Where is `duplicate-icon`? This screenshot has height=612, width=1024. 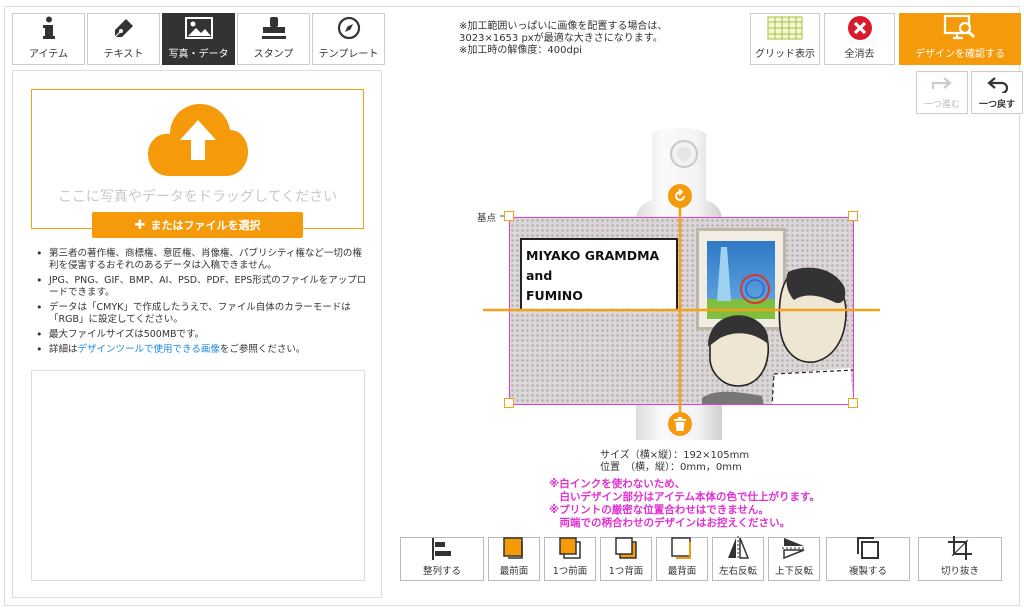
duplicate-icon is located at coordinates (868, 548).